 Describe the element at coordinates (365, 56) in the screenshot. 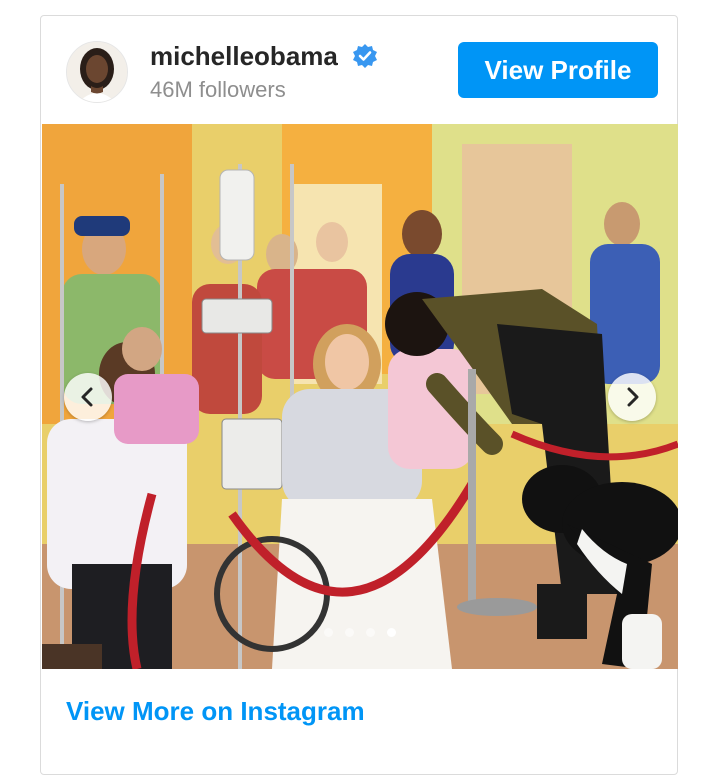

I see `verified-badge-icon` at that location.